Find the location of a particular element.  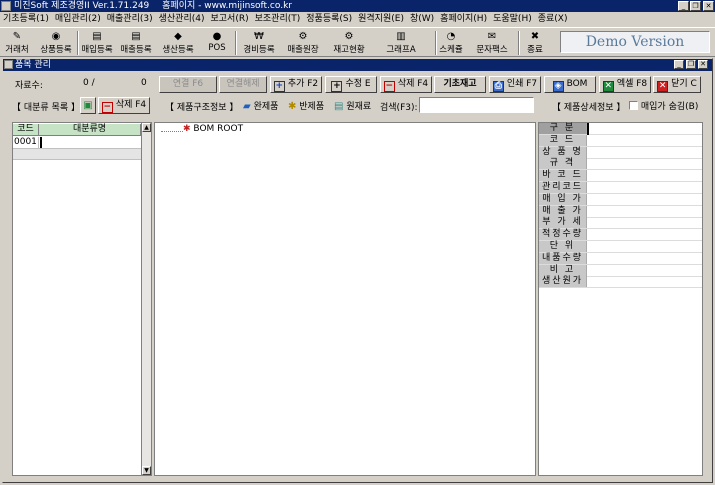

product-structure-title: 【 제품구조정보 】 is located at coordinates (202, 108).